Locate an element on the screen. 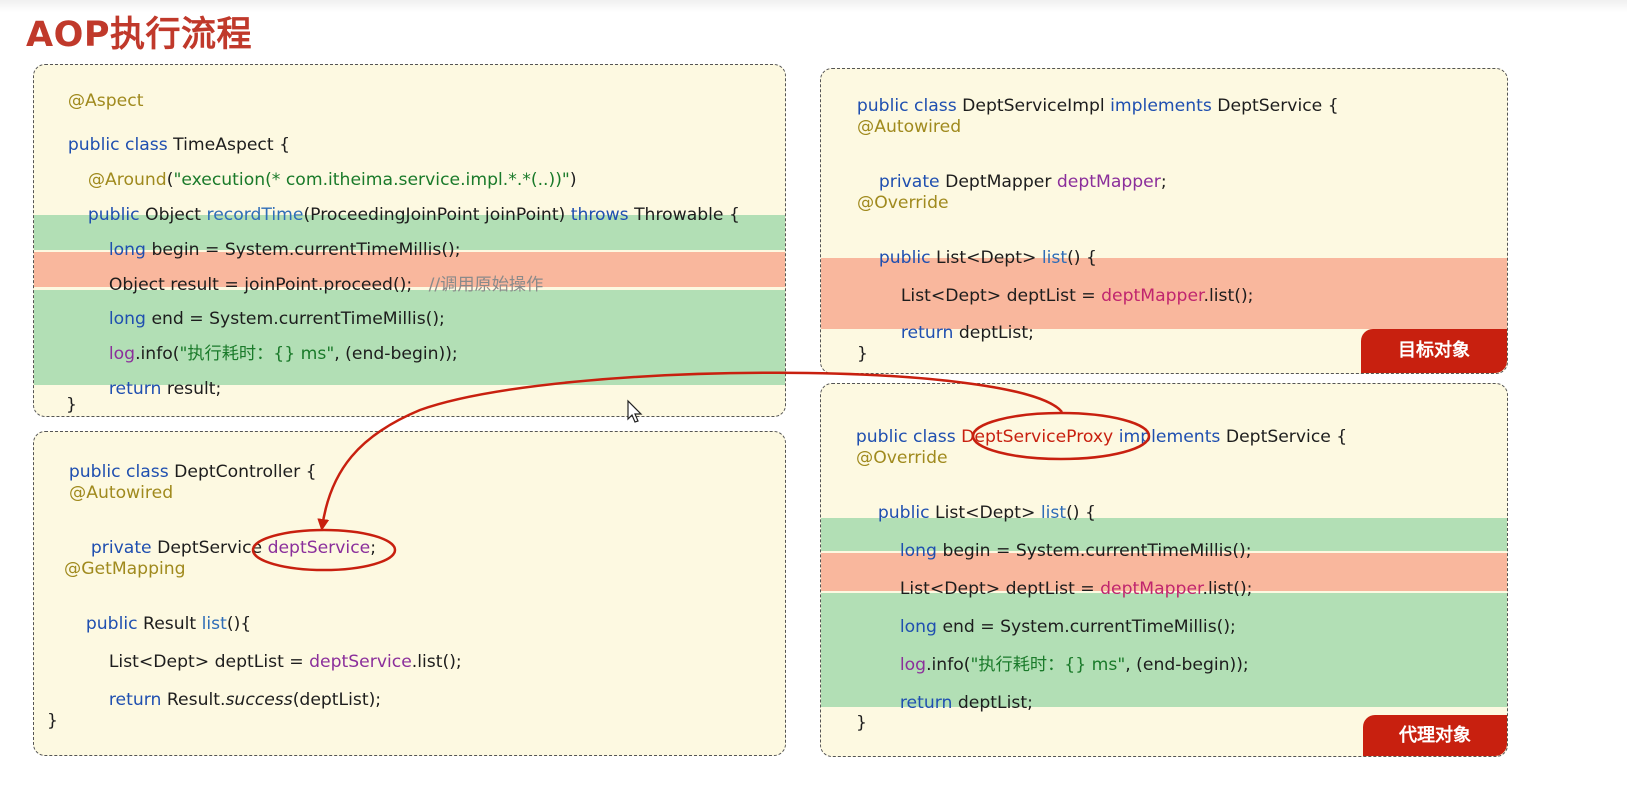 Image resolution: width=1627 pixels, height=791 pixels. return-args: (deptList); is located at coordinates (337, 700).